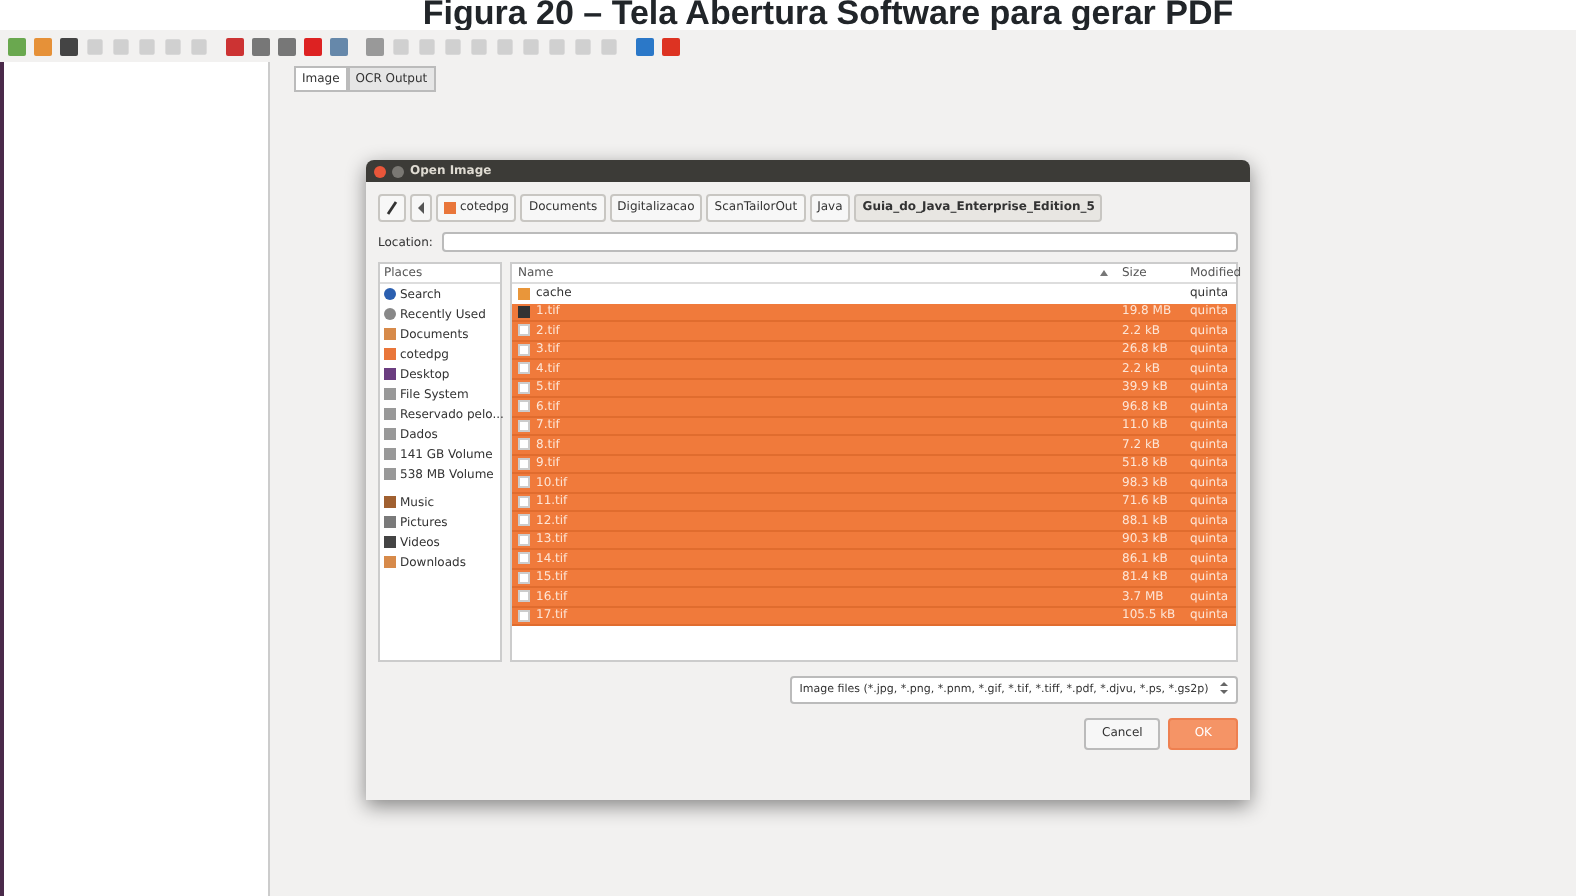 This screenshot has height=896, width=1576. Describe the element at coordinates (390, 314) in the screenshot. I see `clock-icon` at that location.